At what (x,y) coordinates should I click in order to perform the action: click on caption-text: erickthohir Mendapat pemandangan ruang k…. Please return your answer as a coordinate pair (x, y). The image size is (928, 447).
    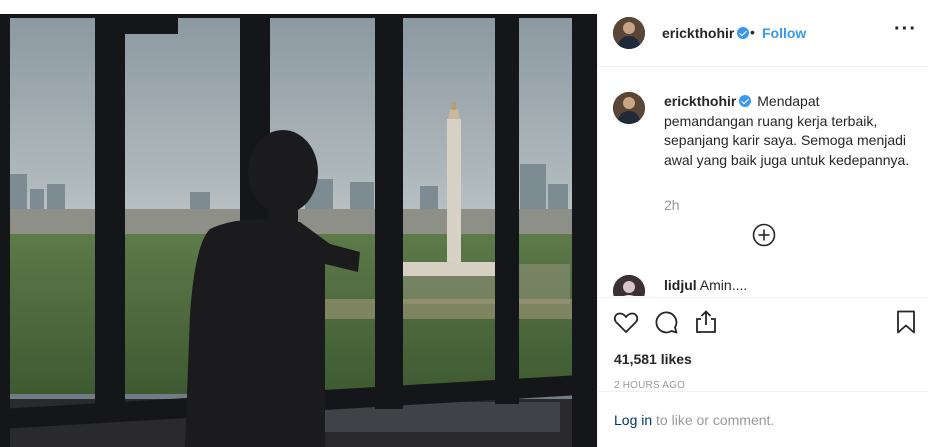
    Looking at the image, I should click on (788, 131).